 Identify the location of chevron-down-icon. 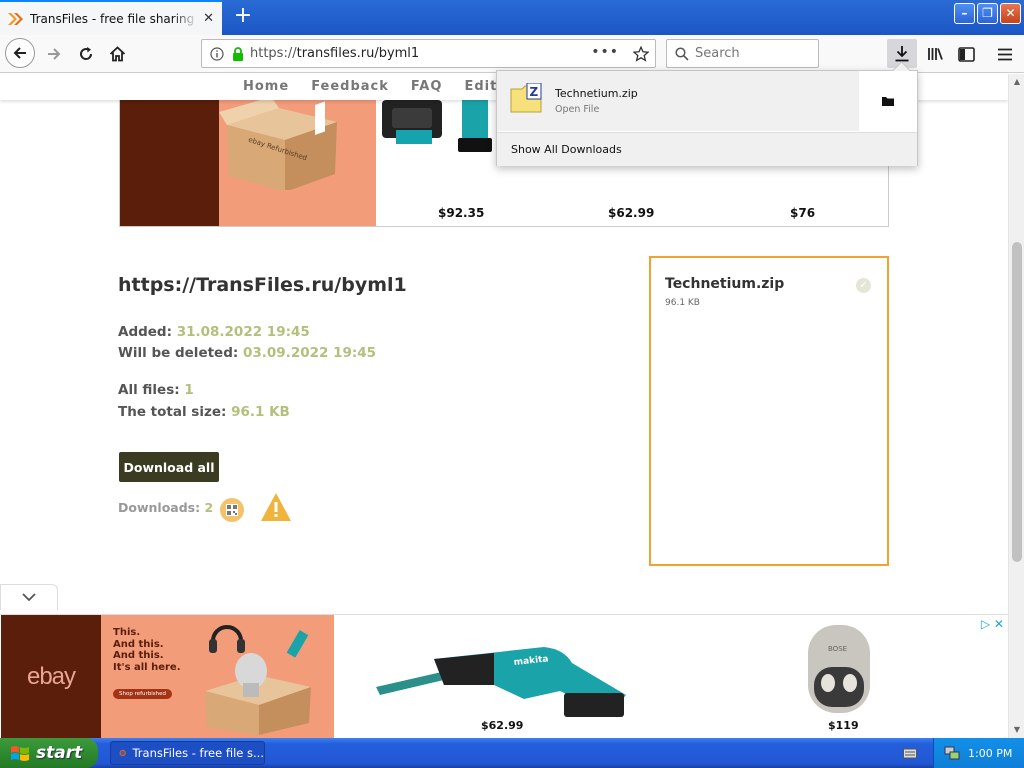
(29, 597).